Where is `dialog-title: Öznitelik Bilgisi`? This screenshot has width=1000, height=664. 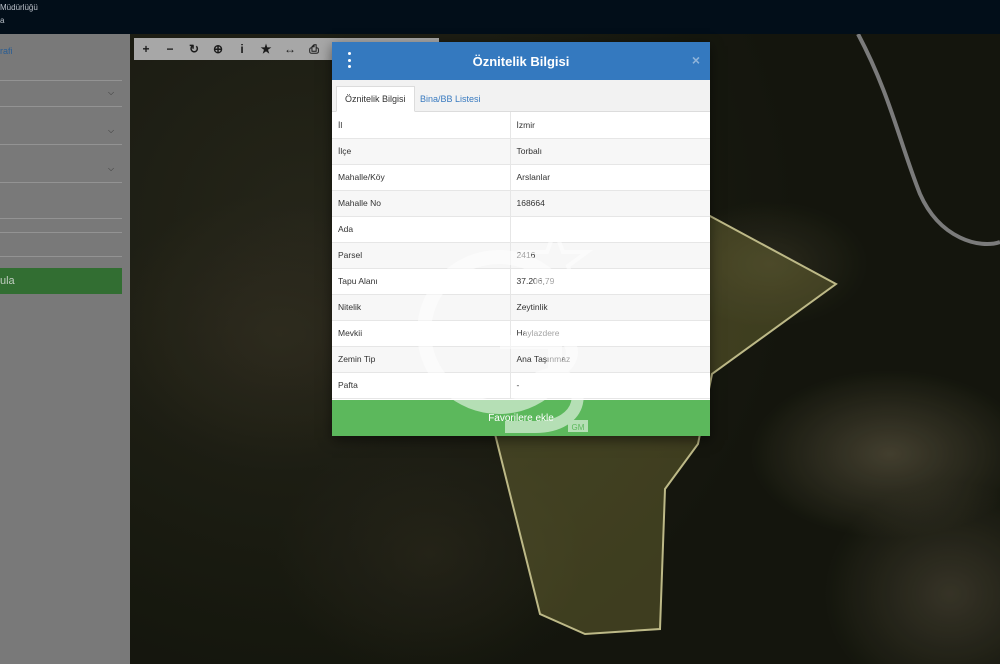 dialog-title: Öznitelik Bilgisi is located at coordinates (521, 61).